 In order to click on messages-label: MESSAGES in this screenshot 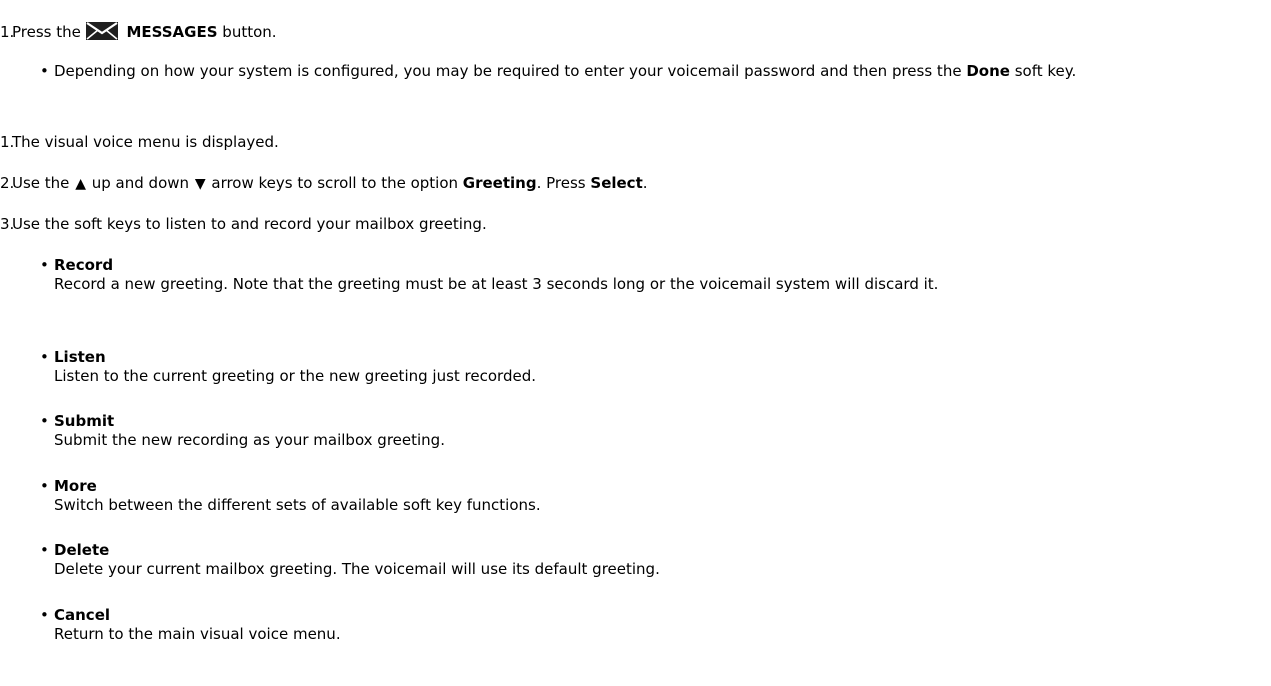, I will do `click(172, 32)`.